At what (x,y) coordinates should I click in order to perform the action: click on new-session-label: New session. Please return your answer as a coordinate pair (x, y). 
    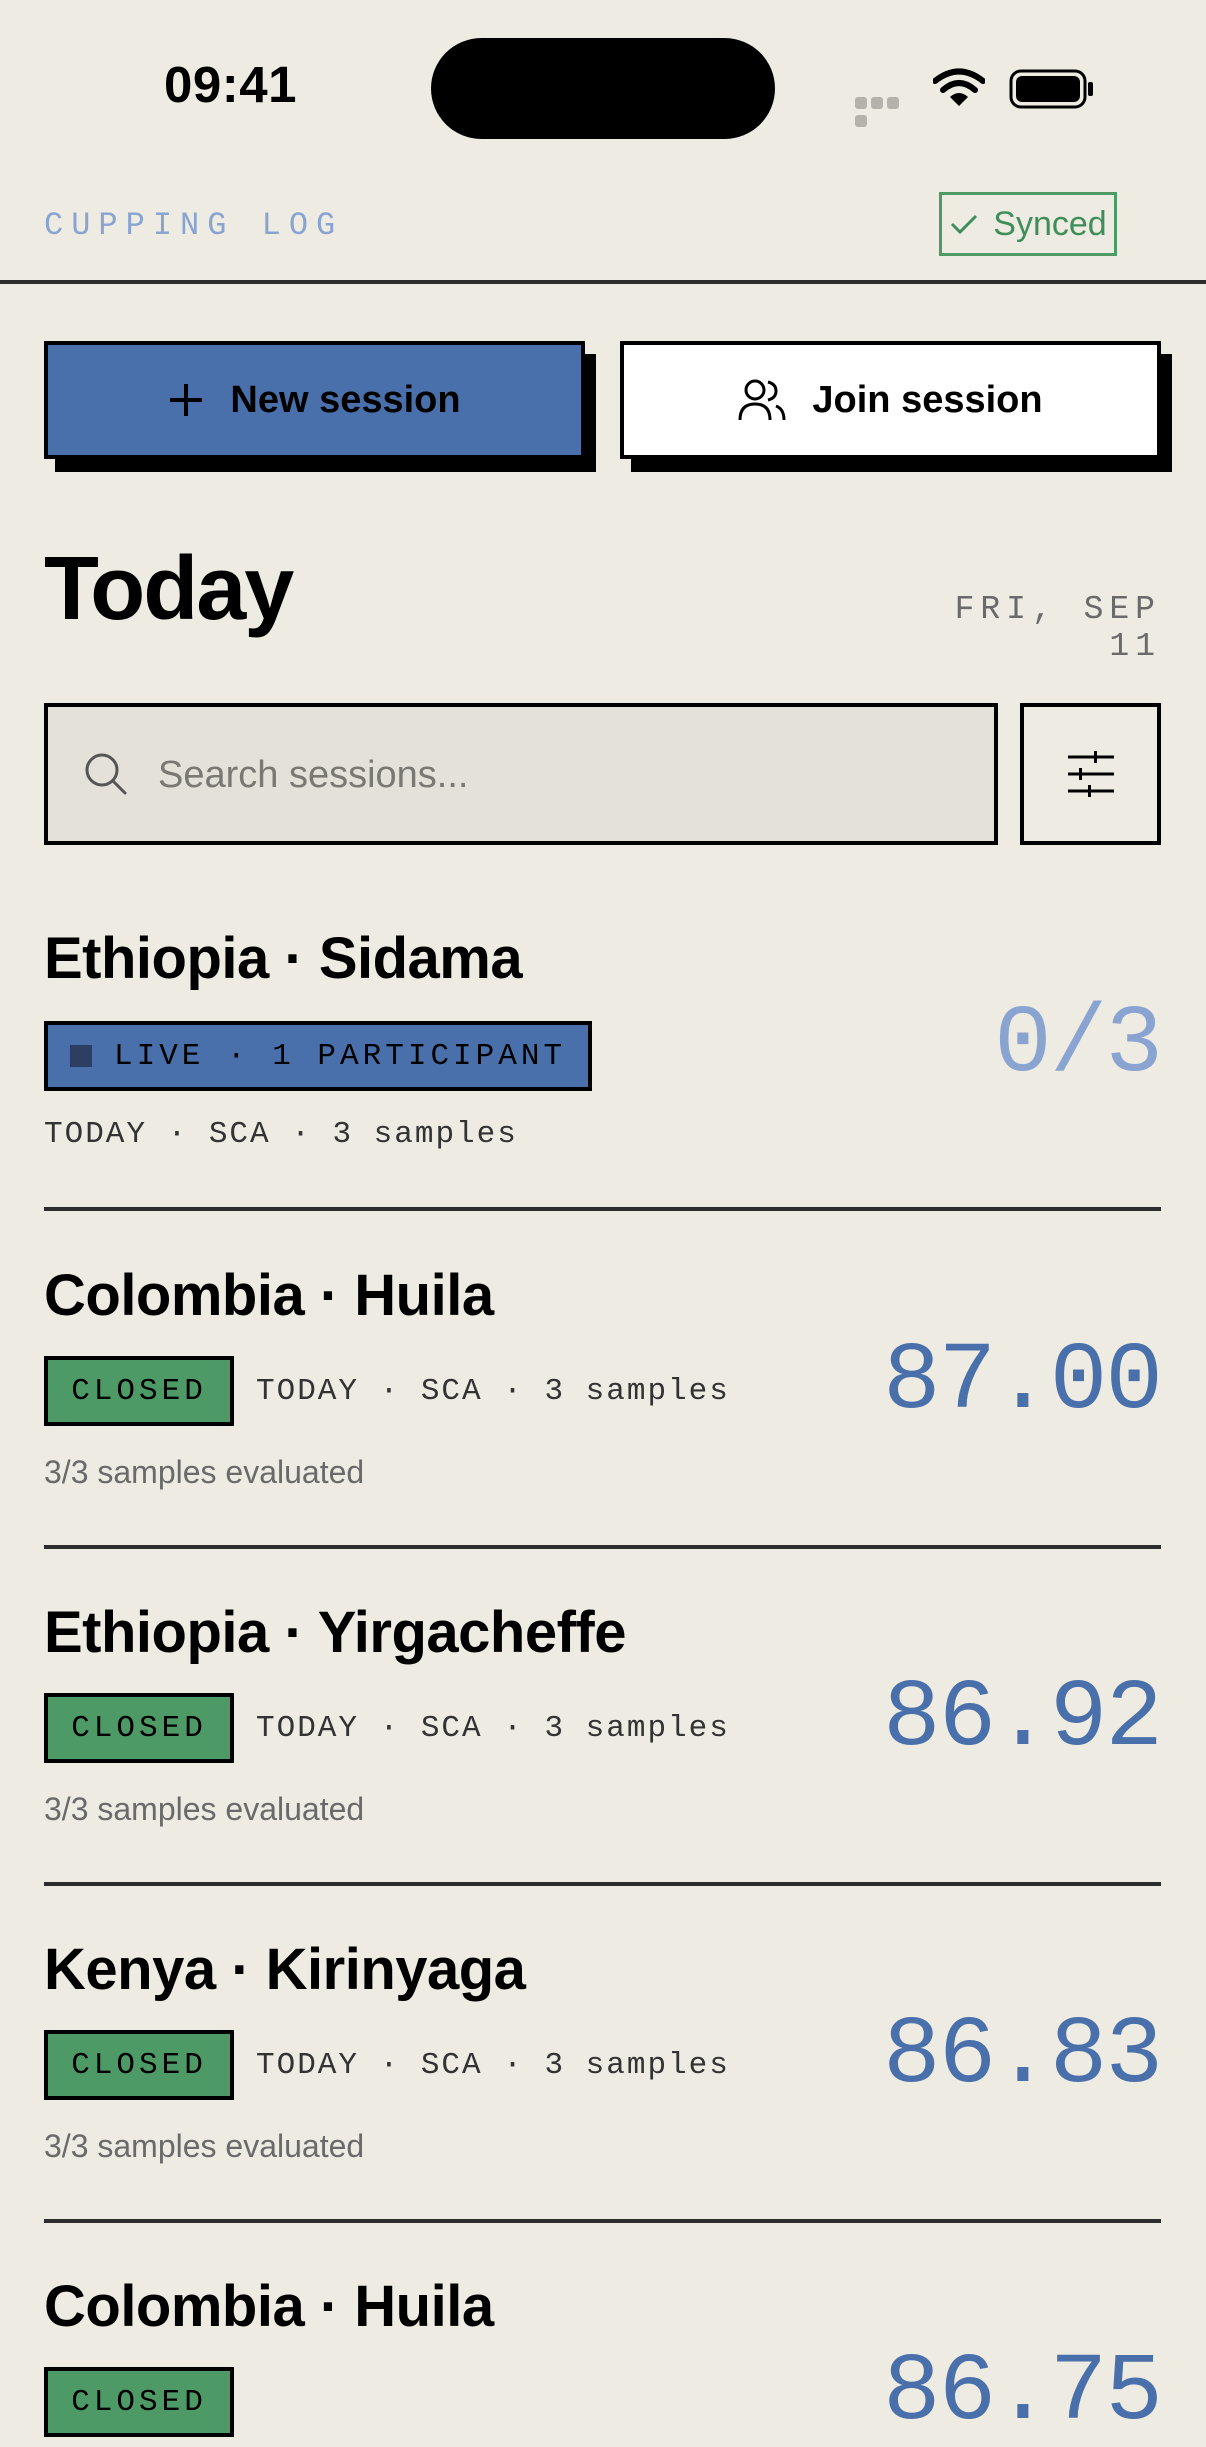
    Looking at the image, I should click on (345, 399).